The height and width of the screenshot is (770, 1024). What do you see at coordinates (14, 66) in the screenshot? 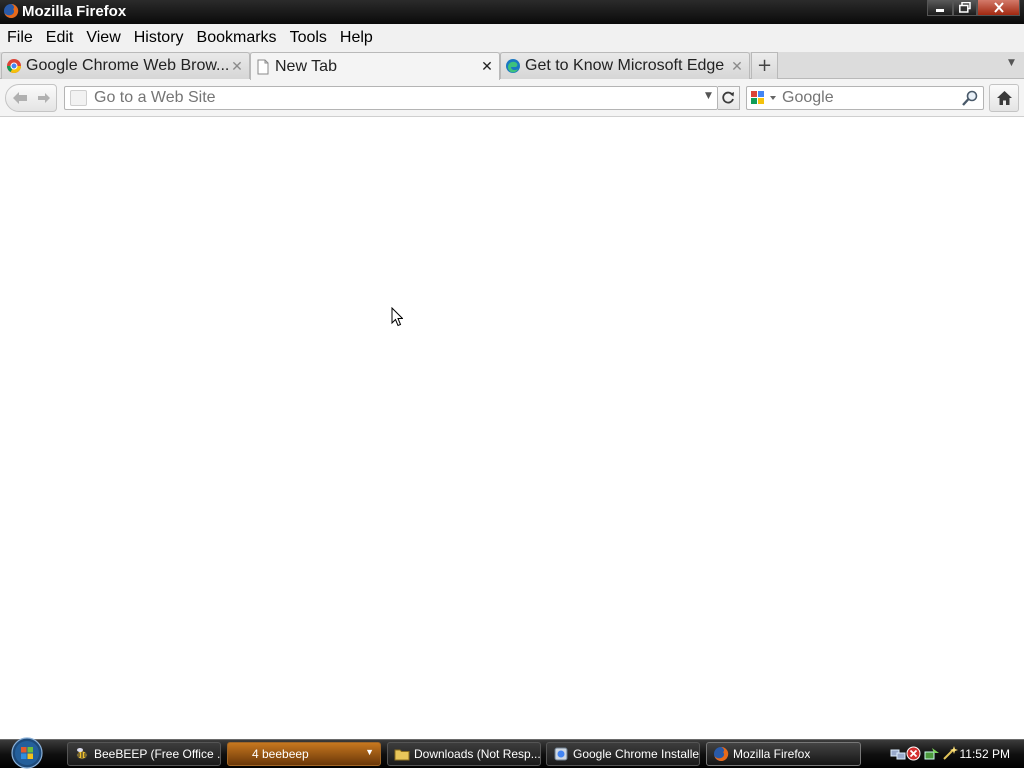
I see `chrome-icon` at bounding box center [14, 66].